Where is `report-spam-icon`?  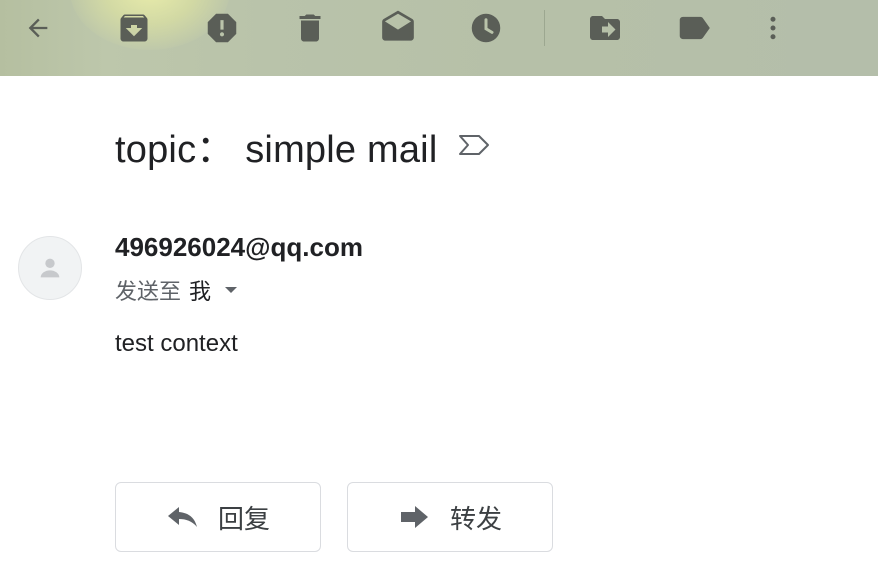 report-spam-icon is located at coordinates (222, 28).